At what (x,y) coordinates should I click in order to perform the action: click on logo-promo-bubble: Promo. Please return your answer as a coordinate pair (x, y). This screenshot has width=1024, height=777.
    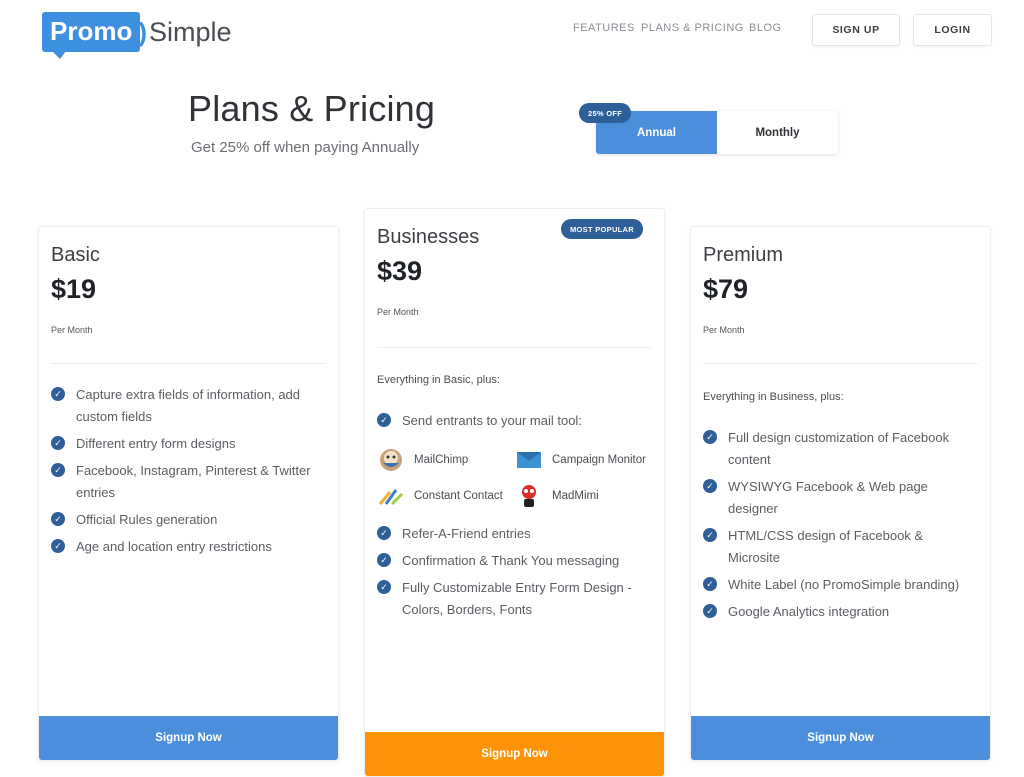
    Looking at the image, I should click on (91, 35).